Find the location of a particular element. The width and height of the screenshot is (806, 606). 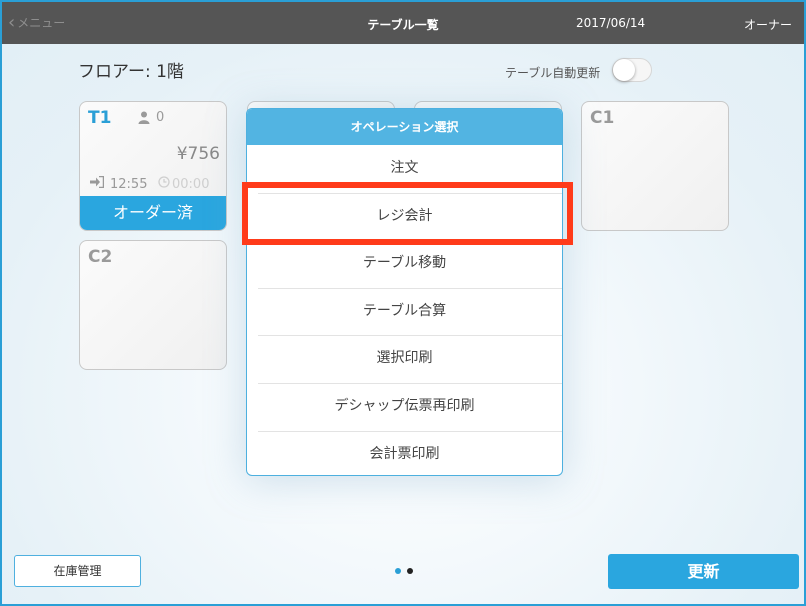

table-name: C1 is located at coordinates (602, 118).